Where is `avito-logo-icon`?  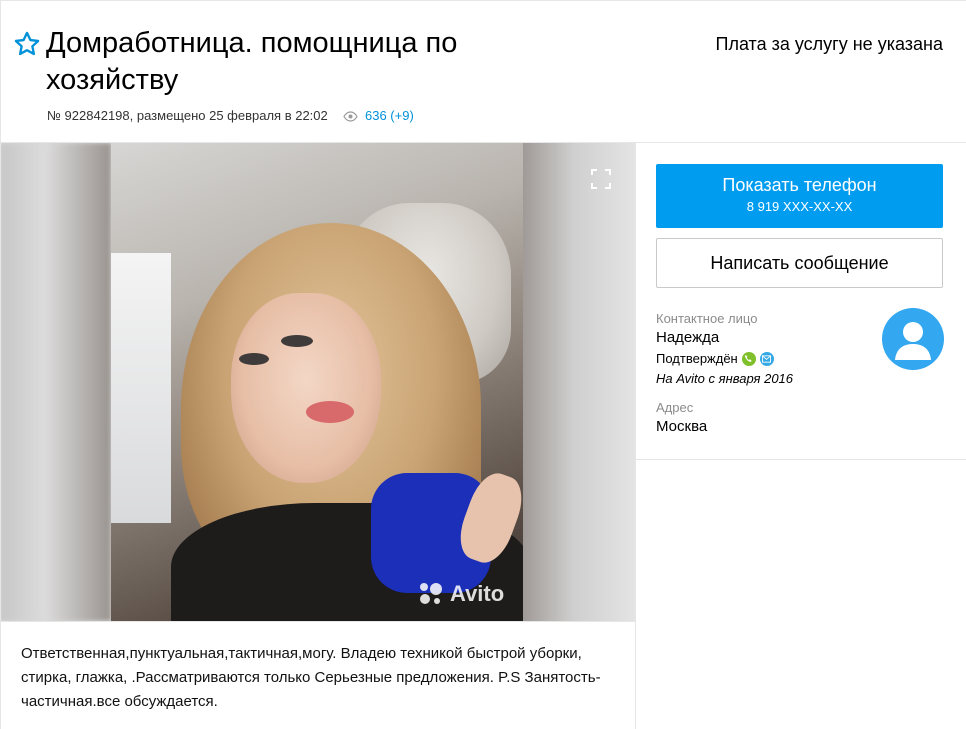
avito-logo-icon is located at coordinates (431, 593).